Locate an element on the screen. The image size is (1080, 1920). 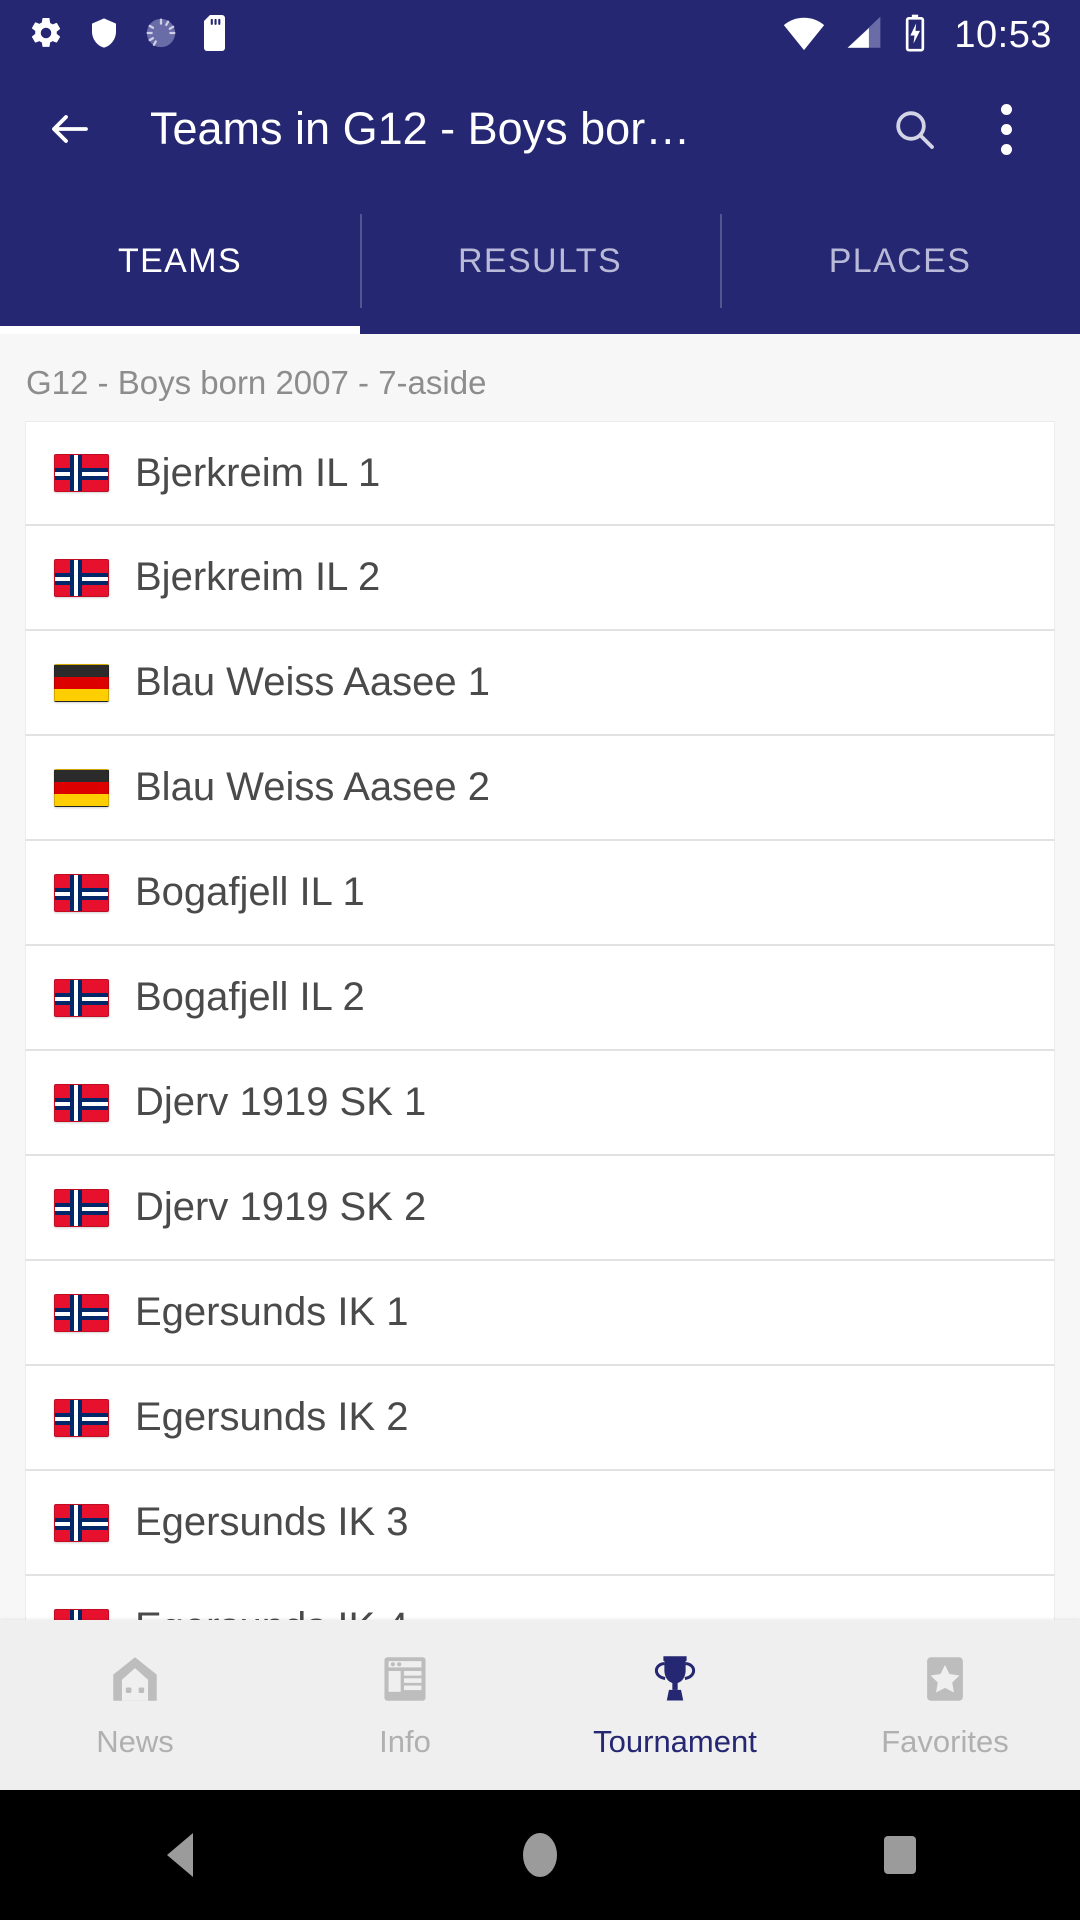
nav-item-favorites: Favorites is located at coordinates (945, 1705).